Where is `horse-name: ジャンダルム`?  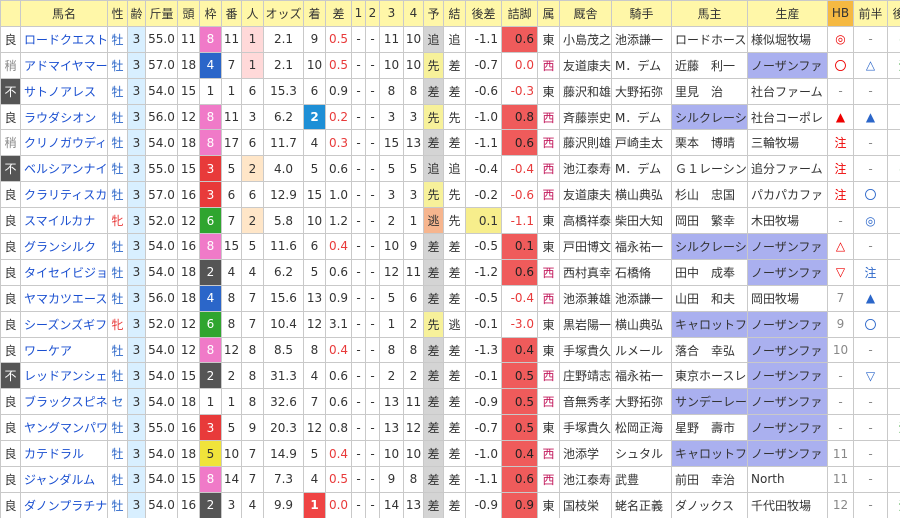 horse-name: ジャンダルム is located at coordinates (64, 479).